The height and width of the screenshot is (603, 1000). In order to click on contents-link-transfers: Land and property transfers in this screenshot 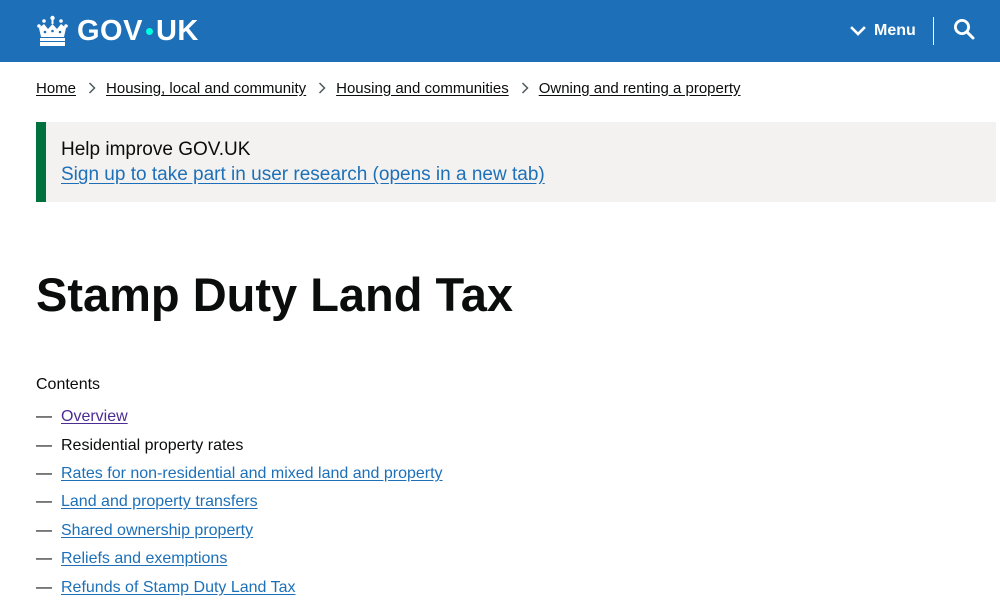, I will do `click(159, 502)`.